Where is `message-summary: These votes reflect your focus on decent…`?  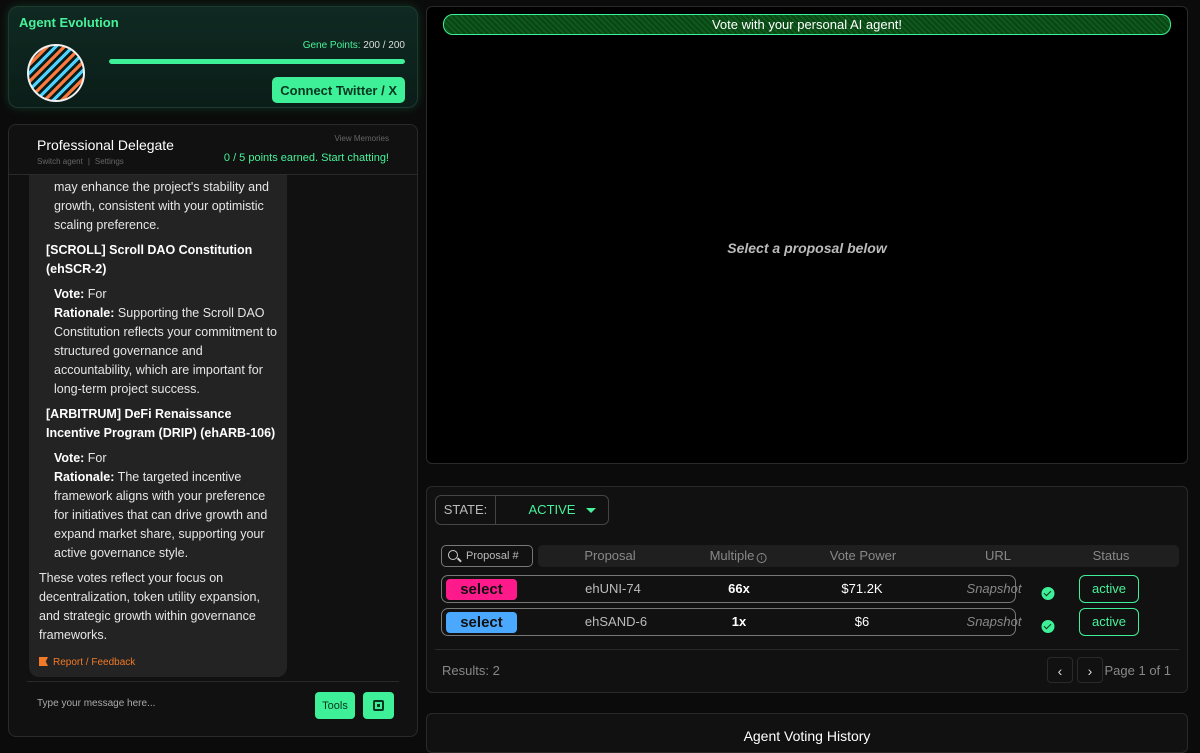
message-summary: These votes reflect your focus on decent… is located at coordinates (149, 606).